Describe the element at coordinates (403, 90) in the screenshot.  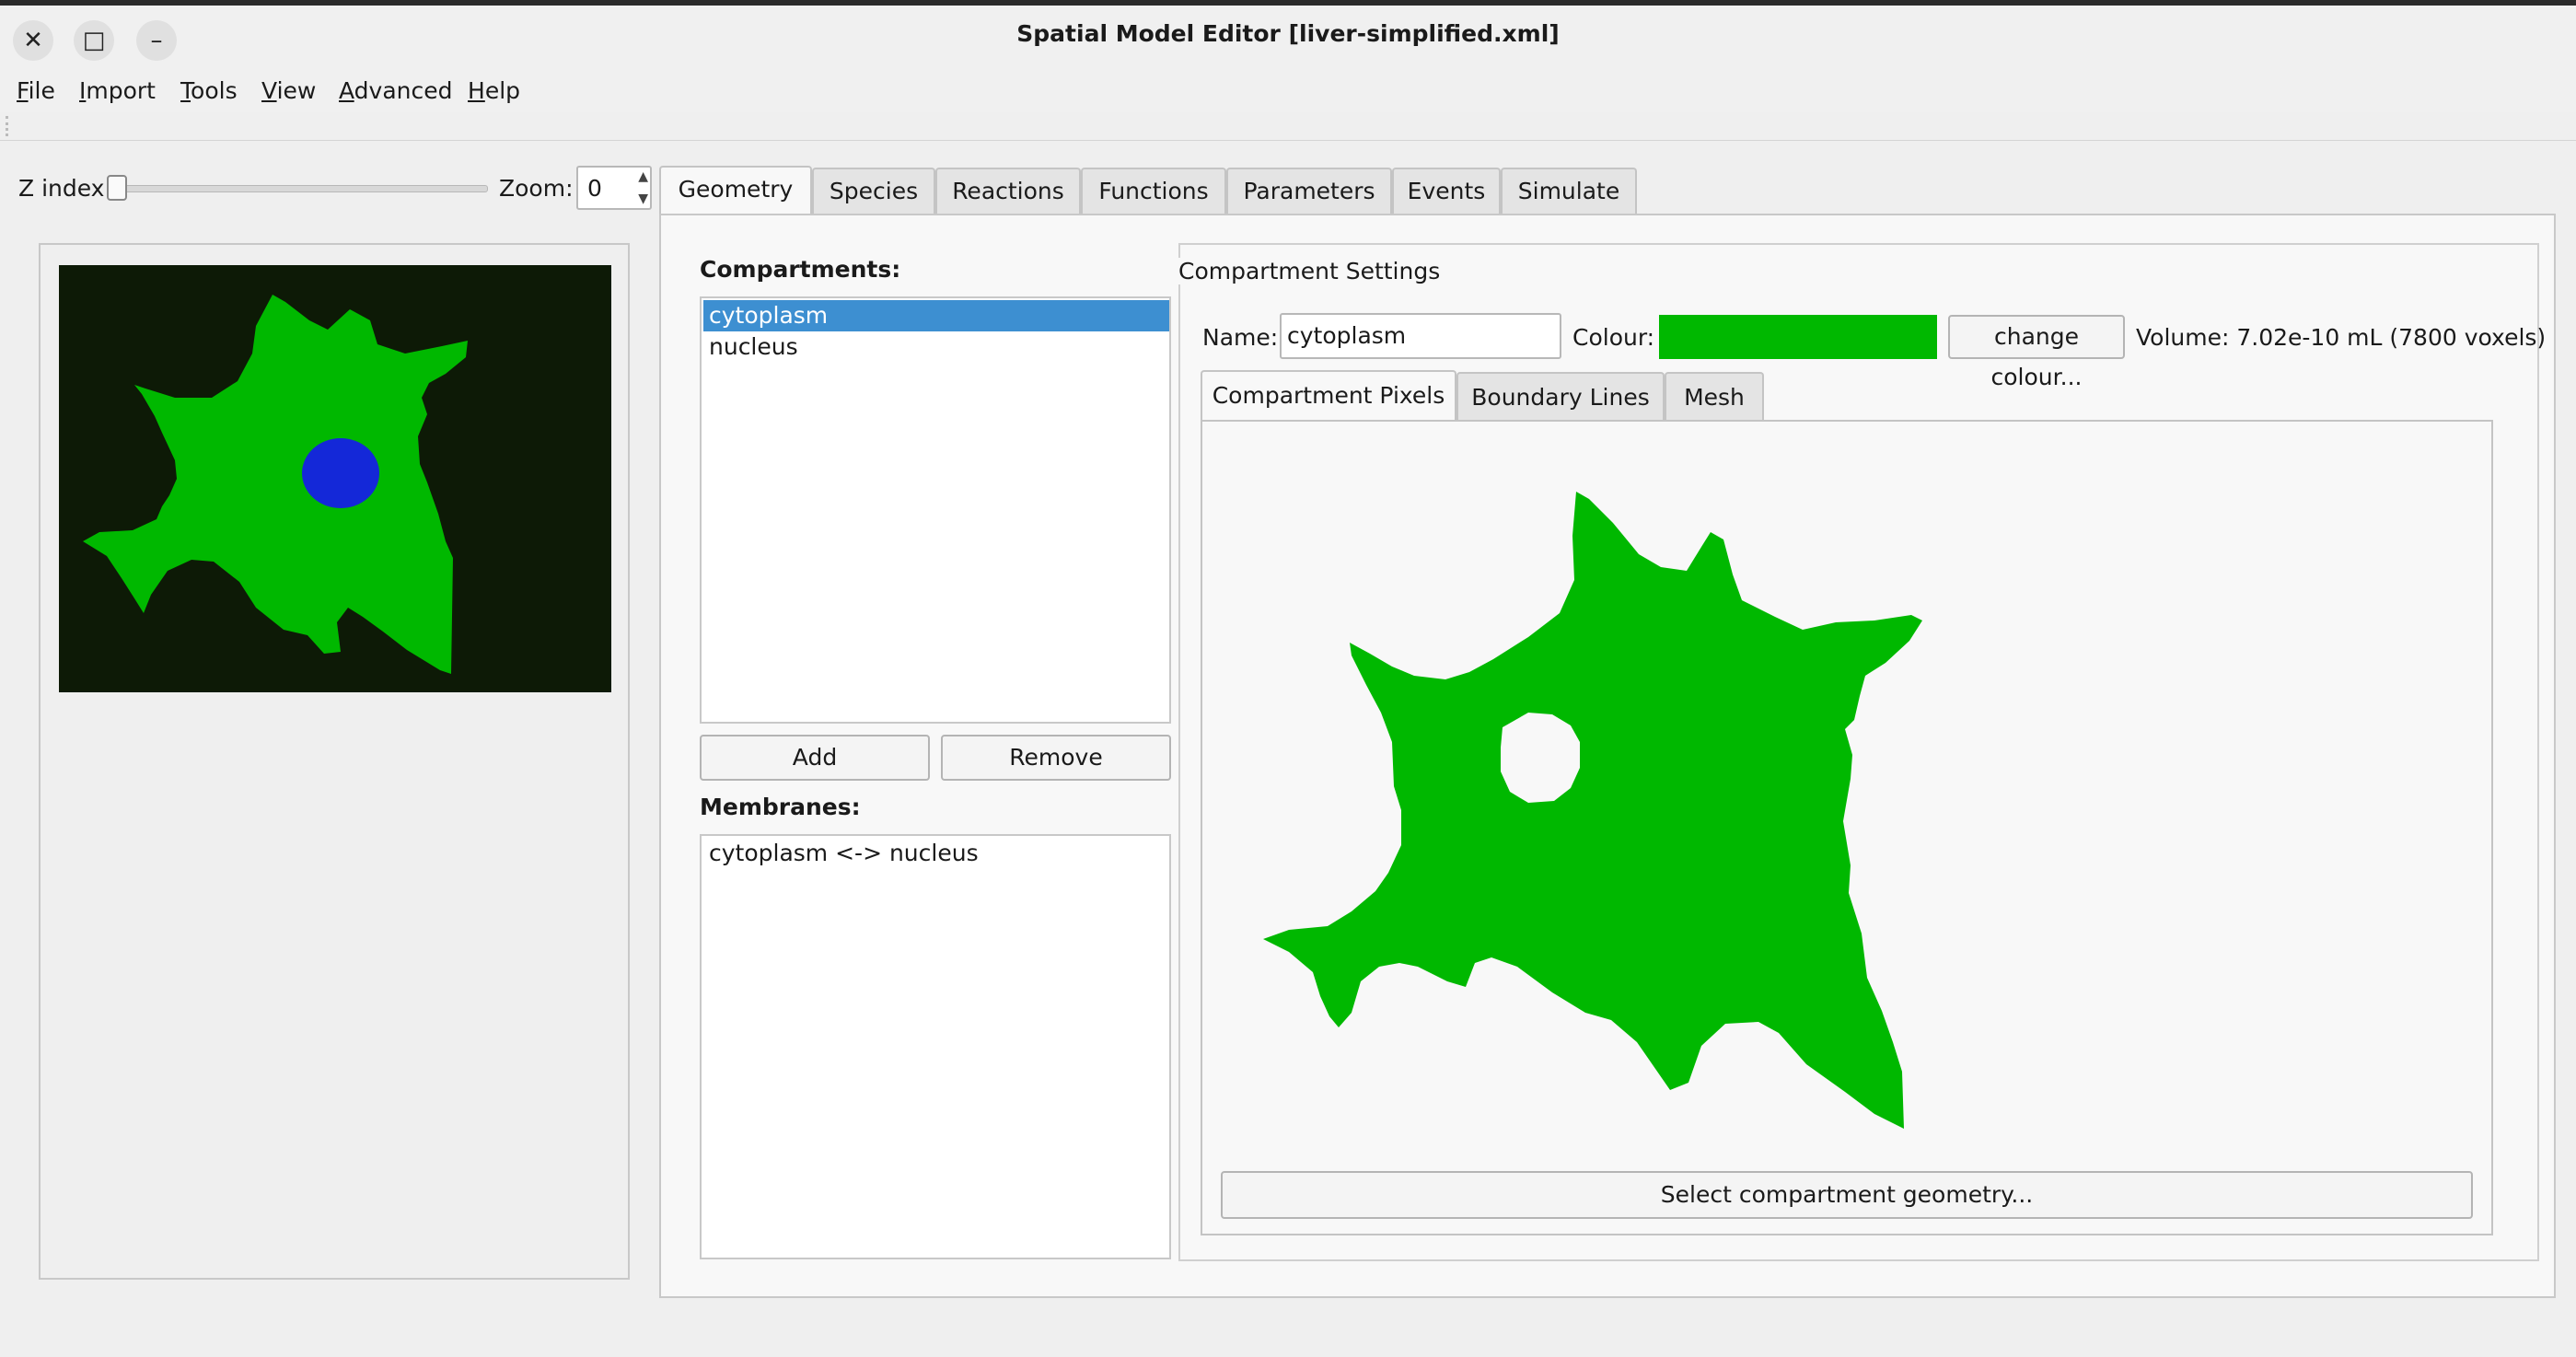
I see `menu-advanced-label: dvanced` at that location.